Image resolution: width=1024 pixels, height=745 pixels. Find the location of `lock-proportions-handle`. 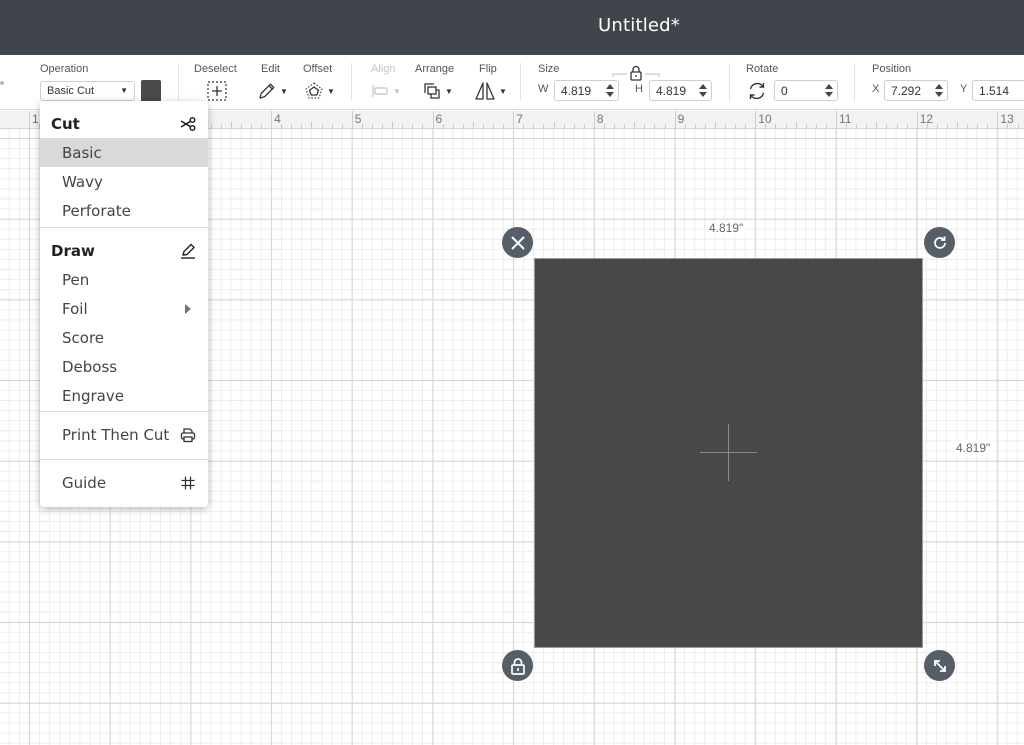

lock-proportions-handle is located at coordinates (517, 665).